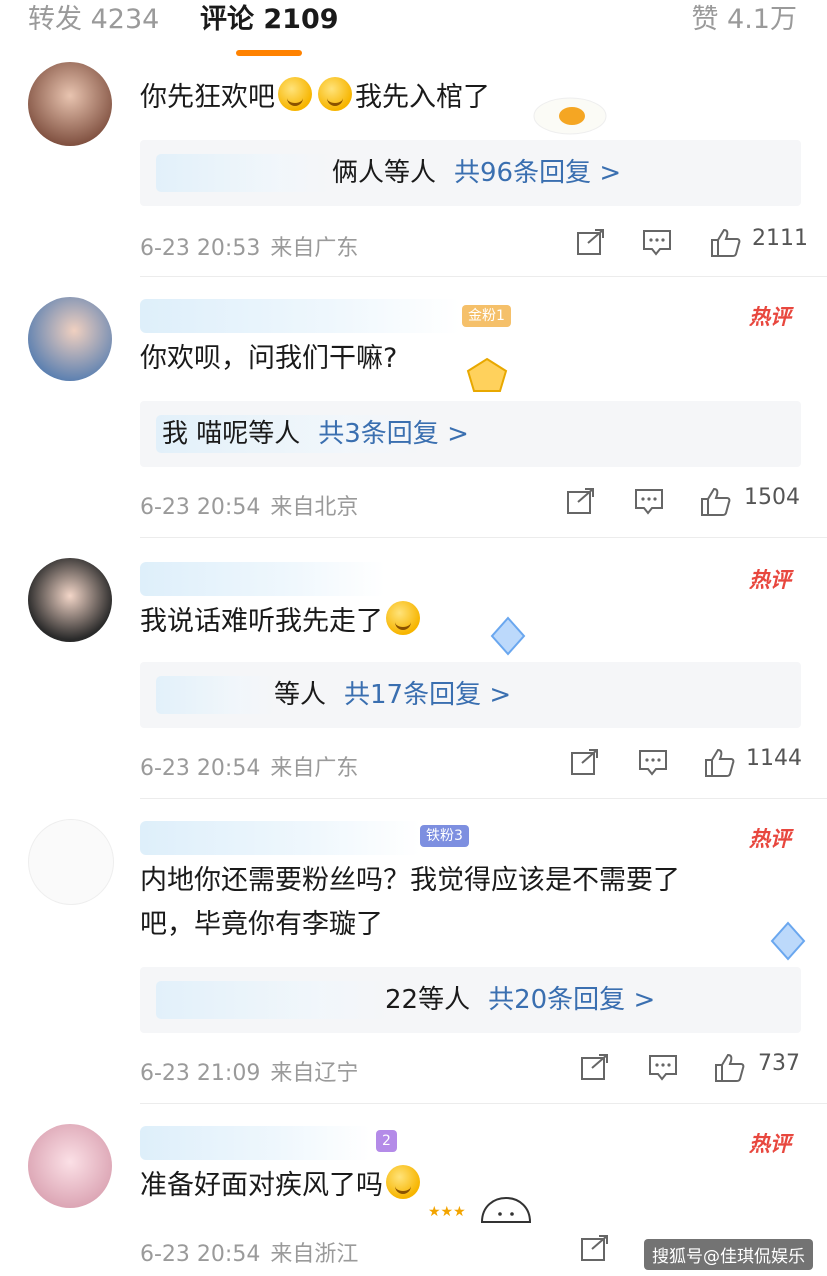 The height and width of the screenshot is (1276, 827). Describe the element at coordinates (281, 1186) in the screenshot. I see `comment-text: 准备好面对疾风了吗` at that location.